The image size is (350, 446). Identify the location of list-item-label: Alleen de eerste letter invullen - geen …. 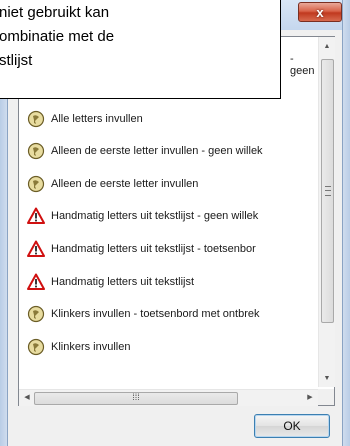
(157, 151).